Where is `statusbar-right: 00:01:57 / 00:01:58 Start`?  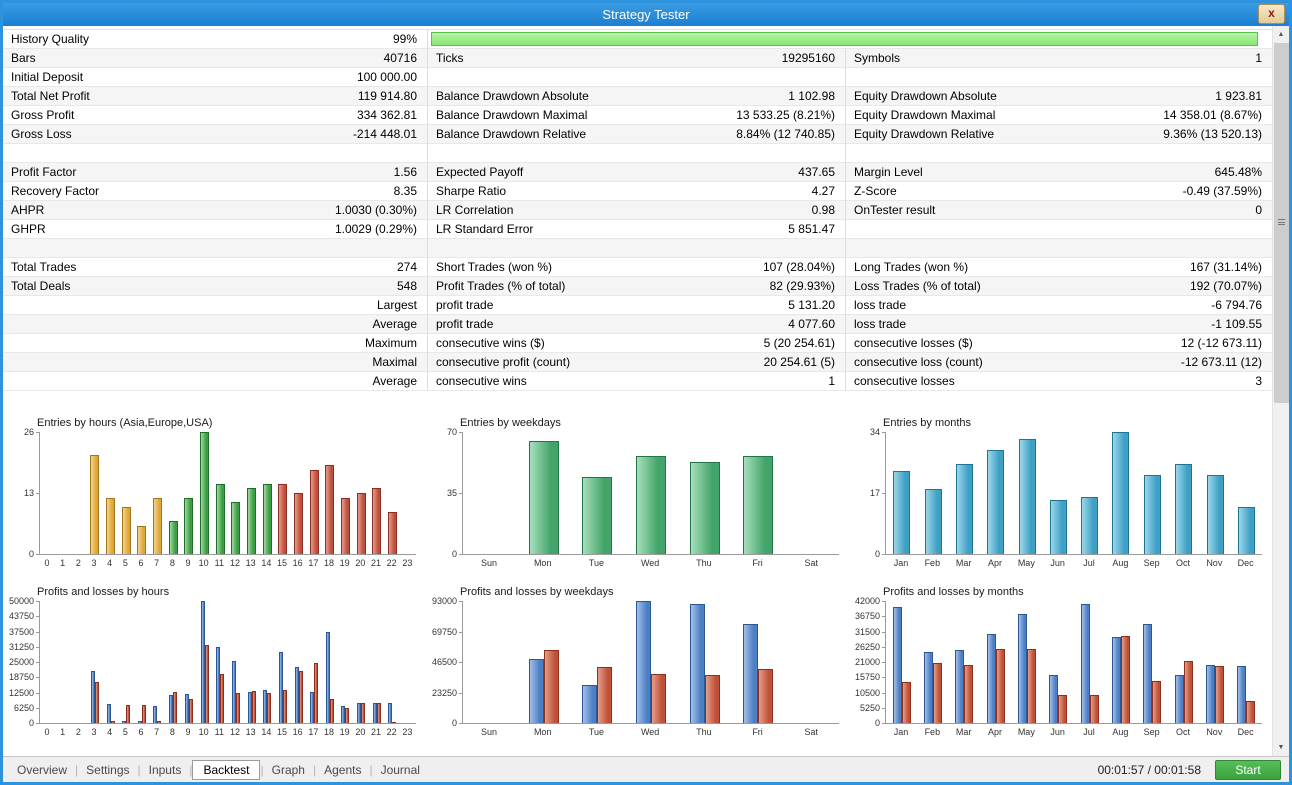 statusbar-right: 00:01:57 / 00:01:58 Start is located at coordinates (1193, 769).